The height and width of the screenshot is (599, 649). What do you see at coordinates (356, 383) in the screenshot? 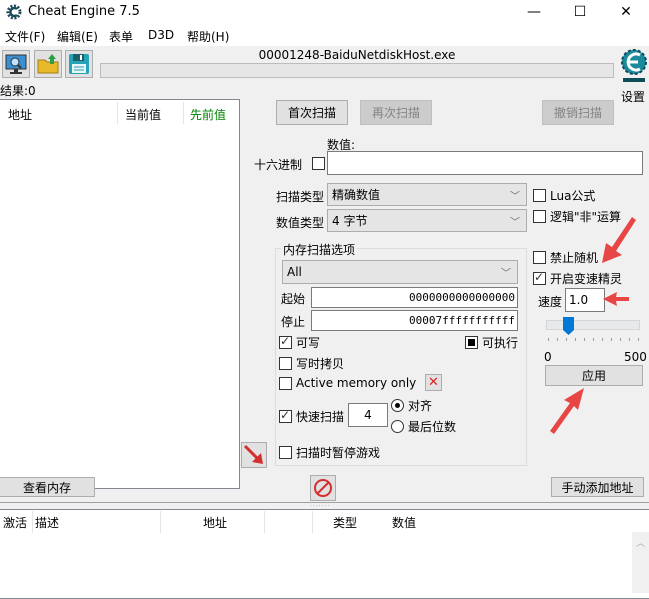
I see `active-memory-label: Active memory only` at bounding box center [356, 383].